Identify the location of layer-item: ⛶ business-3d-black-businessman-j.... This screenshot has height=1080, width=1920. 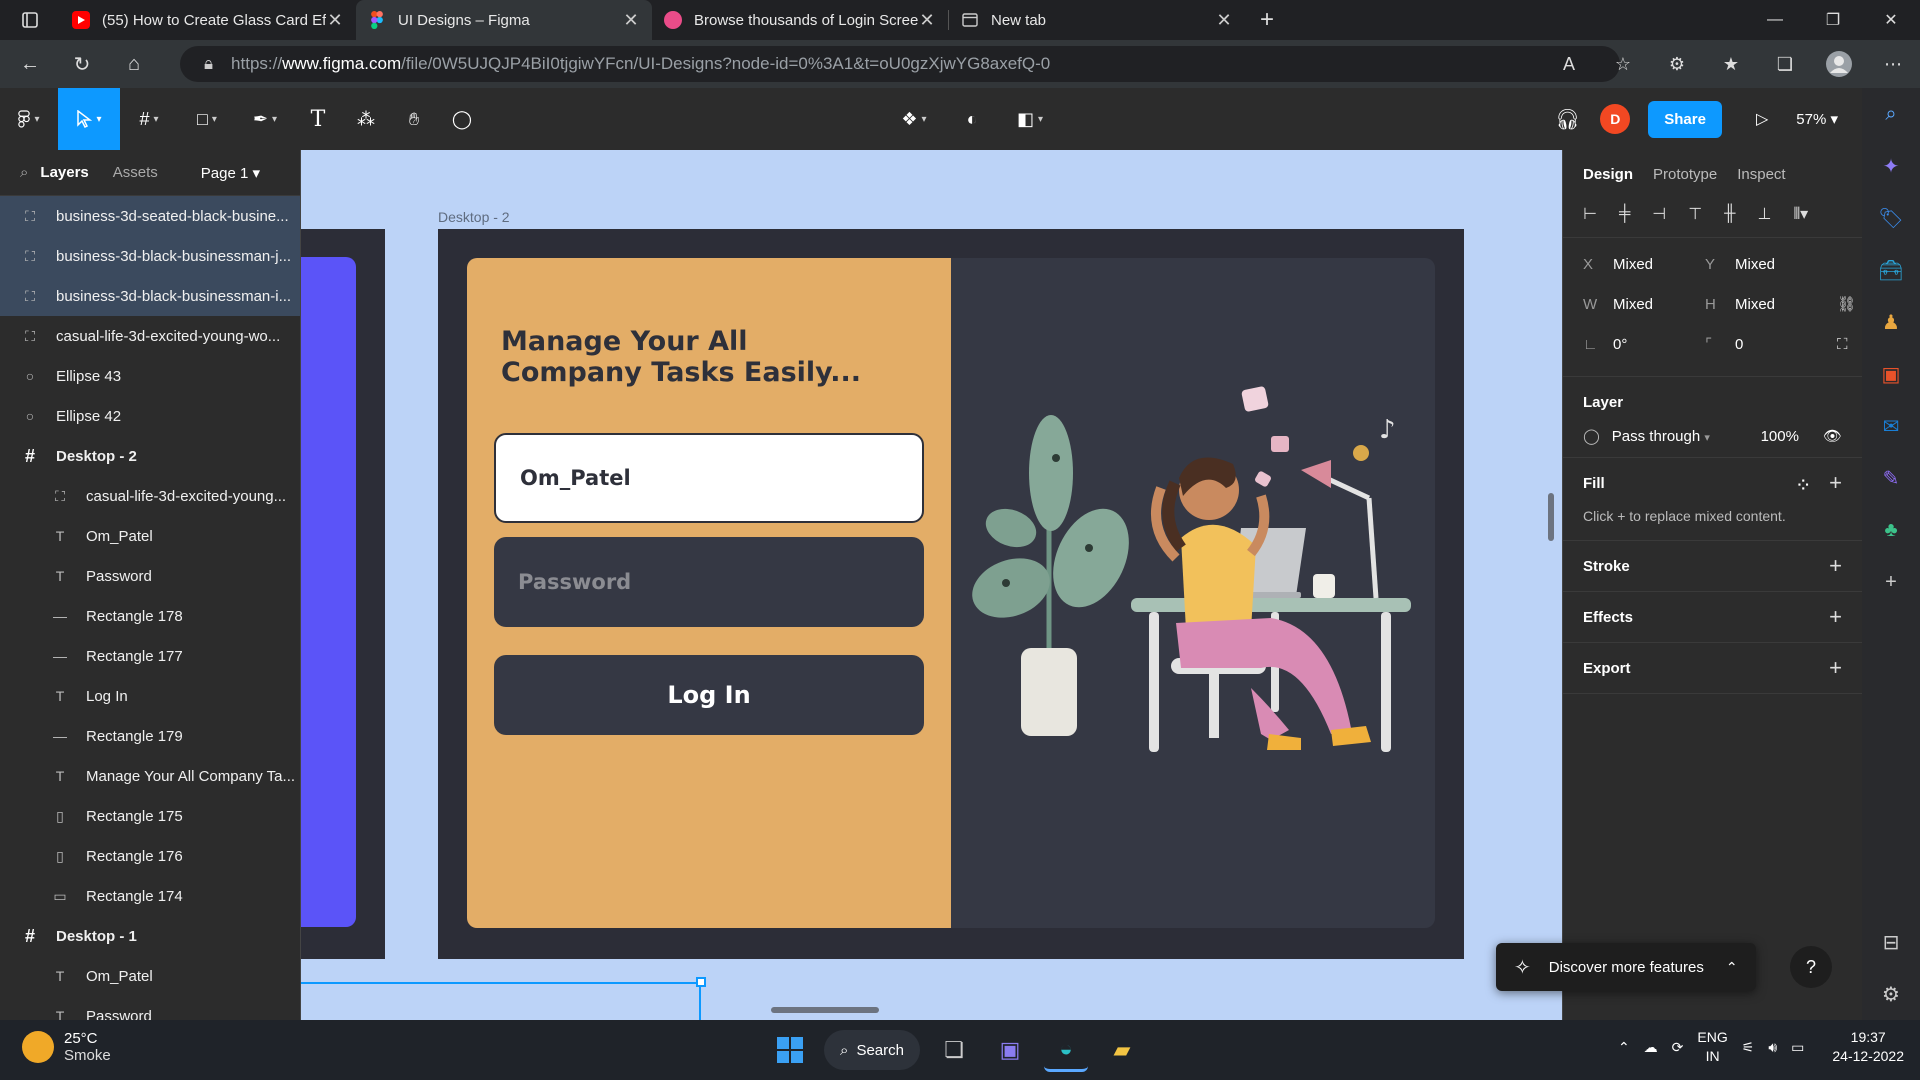
(150, 256).